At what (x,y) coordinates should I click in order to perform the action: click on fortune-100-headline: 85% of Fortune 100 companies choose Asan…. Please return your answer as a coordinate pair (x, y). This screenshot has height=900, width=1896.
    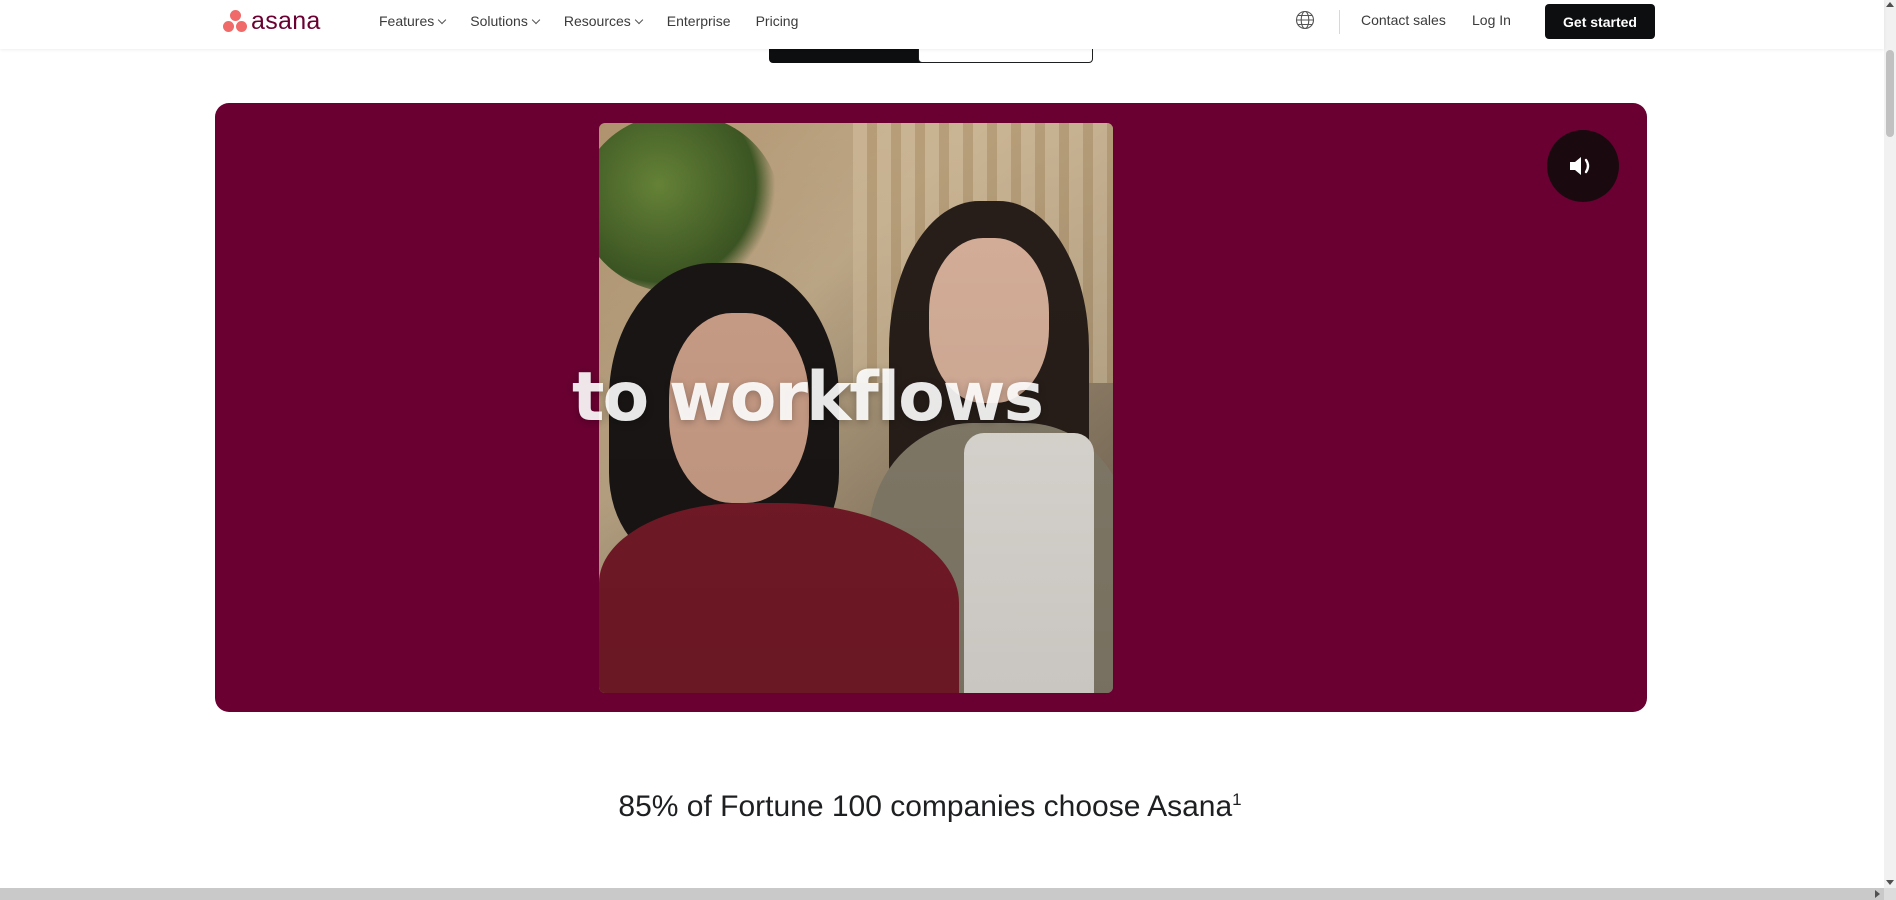
    Looking at the image, I should click on (930, 807).